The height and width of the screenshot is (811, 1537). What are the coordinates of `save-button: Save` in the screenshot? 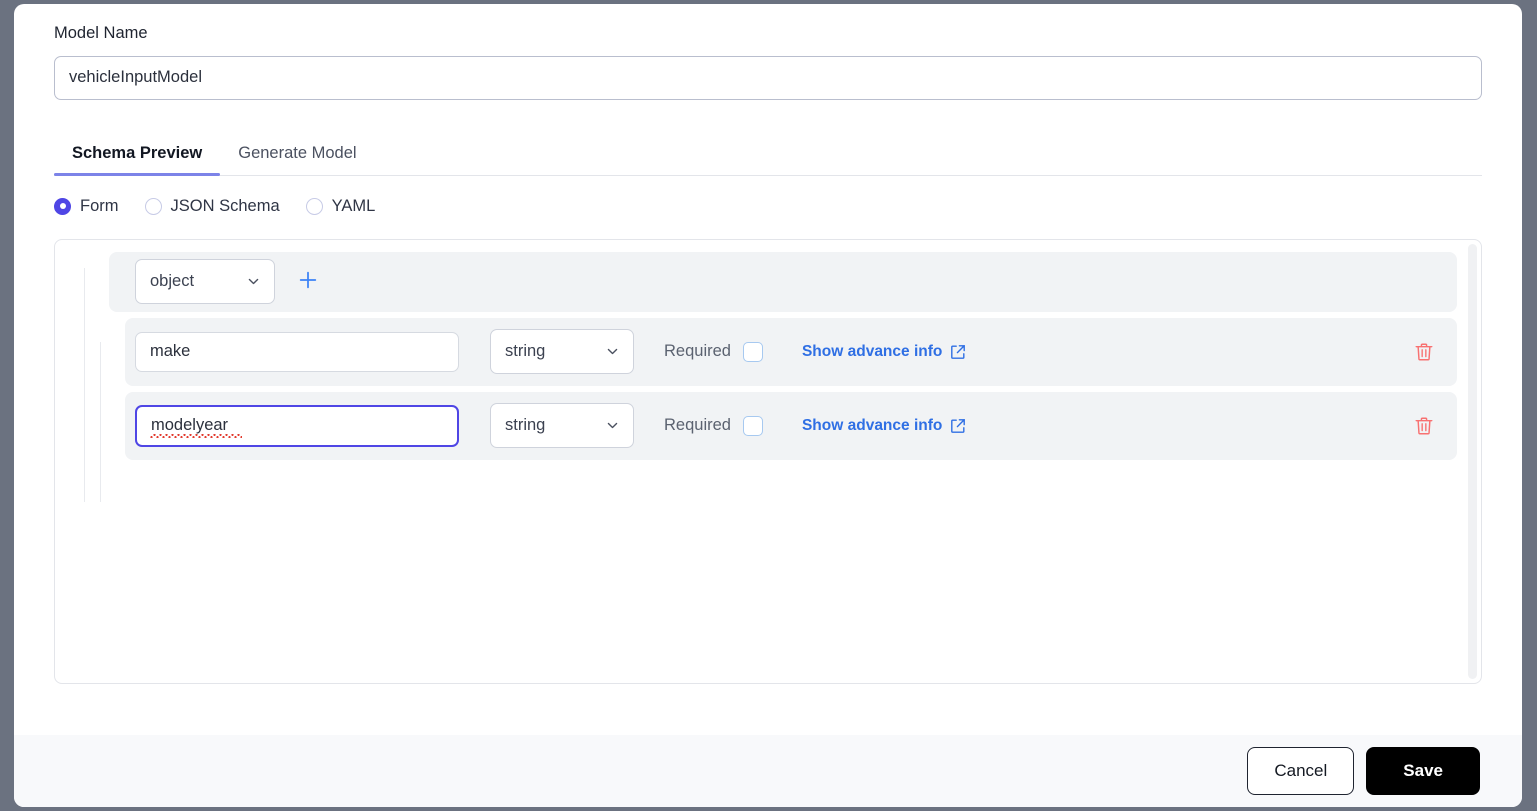 It's located at (1423, 771).